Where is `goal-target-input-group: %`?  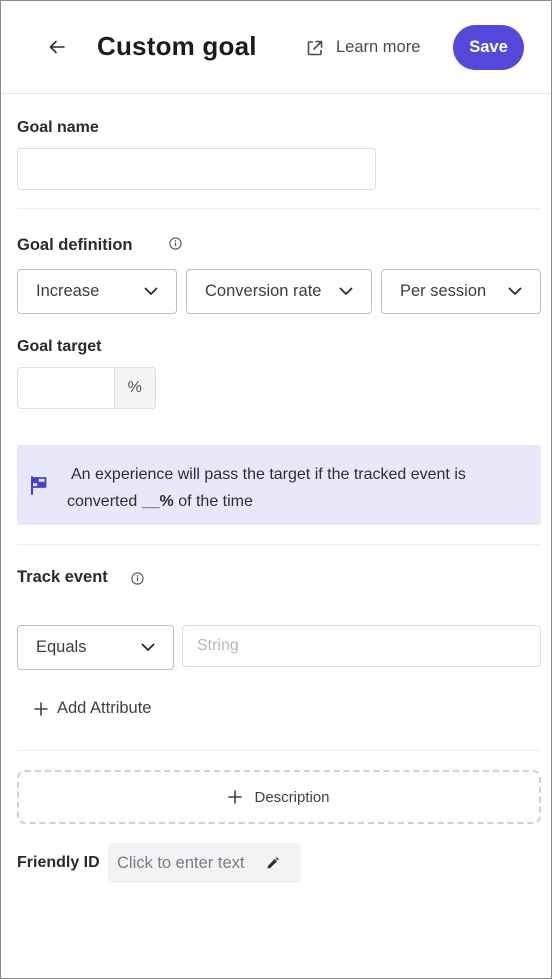
goal-target-input-group: % is located at coordinates (86, 388).